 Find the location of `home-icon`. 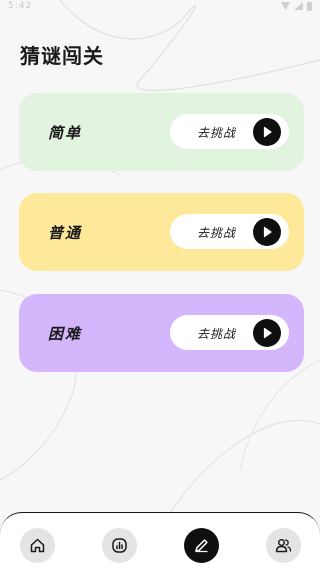

home-icon is located at coordinates (37, 545).